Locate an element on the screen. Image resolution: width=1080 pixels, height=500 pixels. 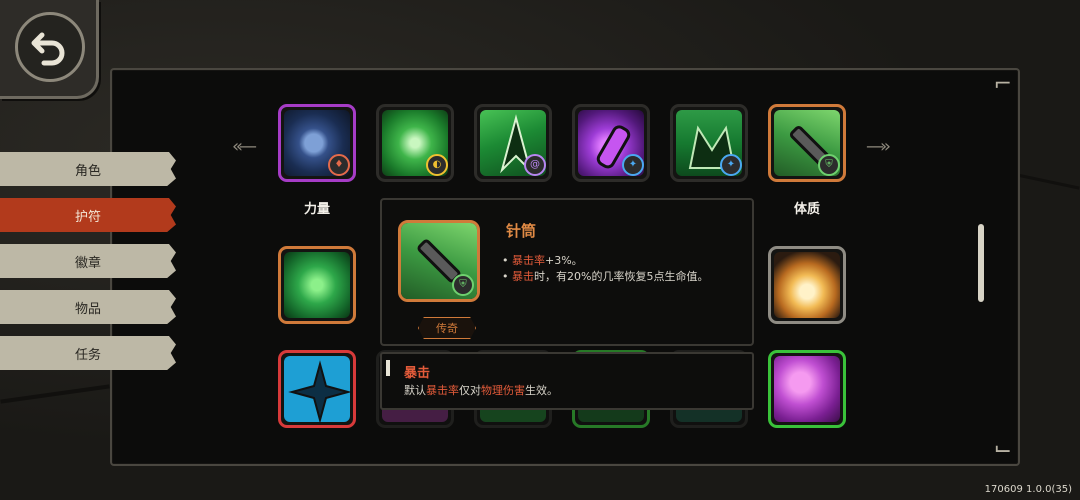
scrollbar is located at coordinates (981, 263).